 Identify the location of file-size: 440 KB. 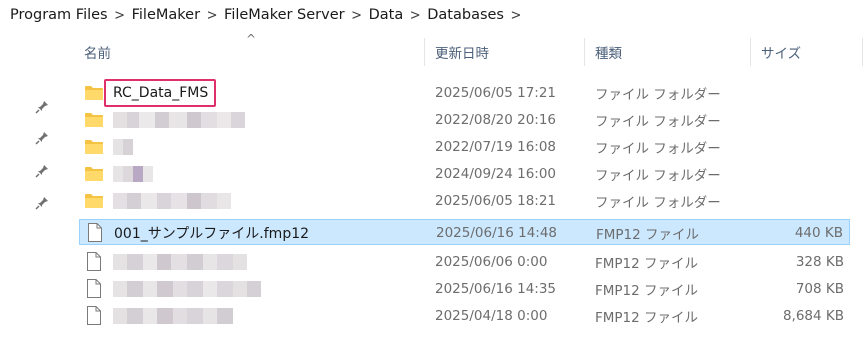
(818, 233).